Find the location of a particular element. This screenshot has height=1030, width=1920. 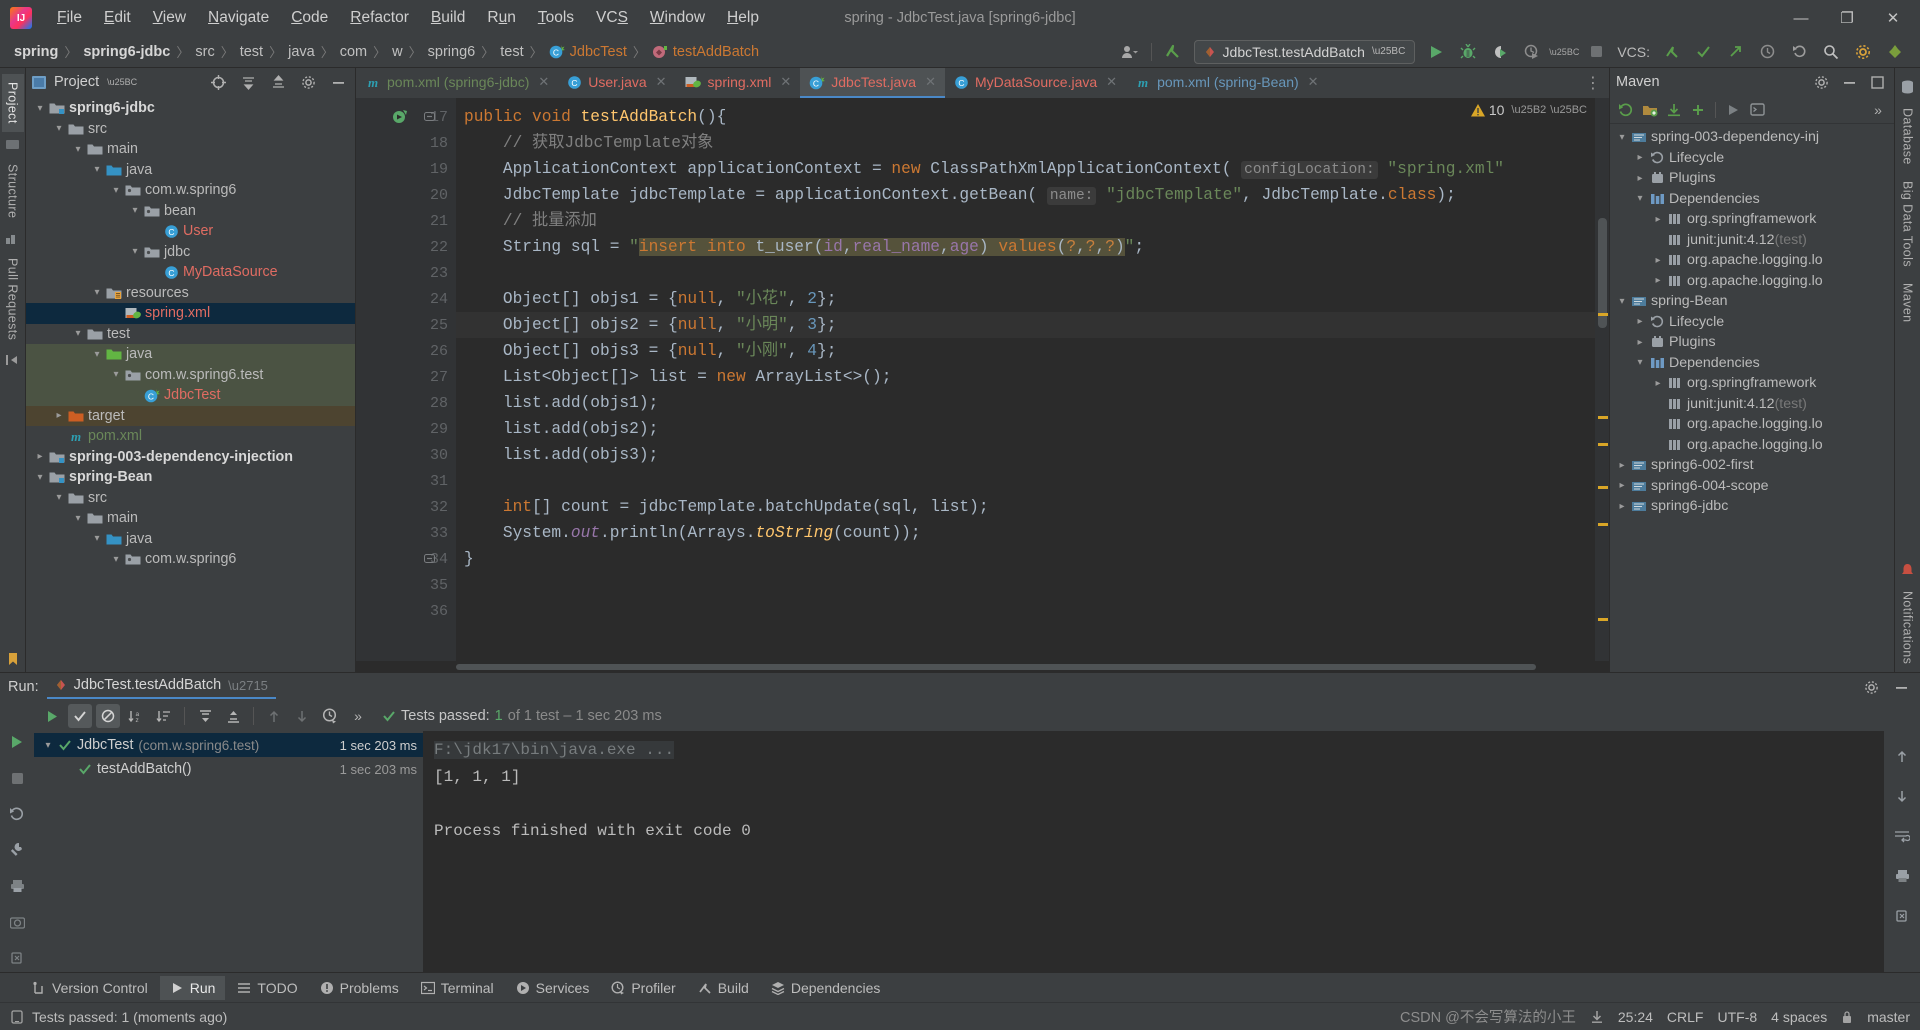

maven-tree-item-org-apache-logging-lo: org.apache.logging.lo is located at coordinates (1752, 445).